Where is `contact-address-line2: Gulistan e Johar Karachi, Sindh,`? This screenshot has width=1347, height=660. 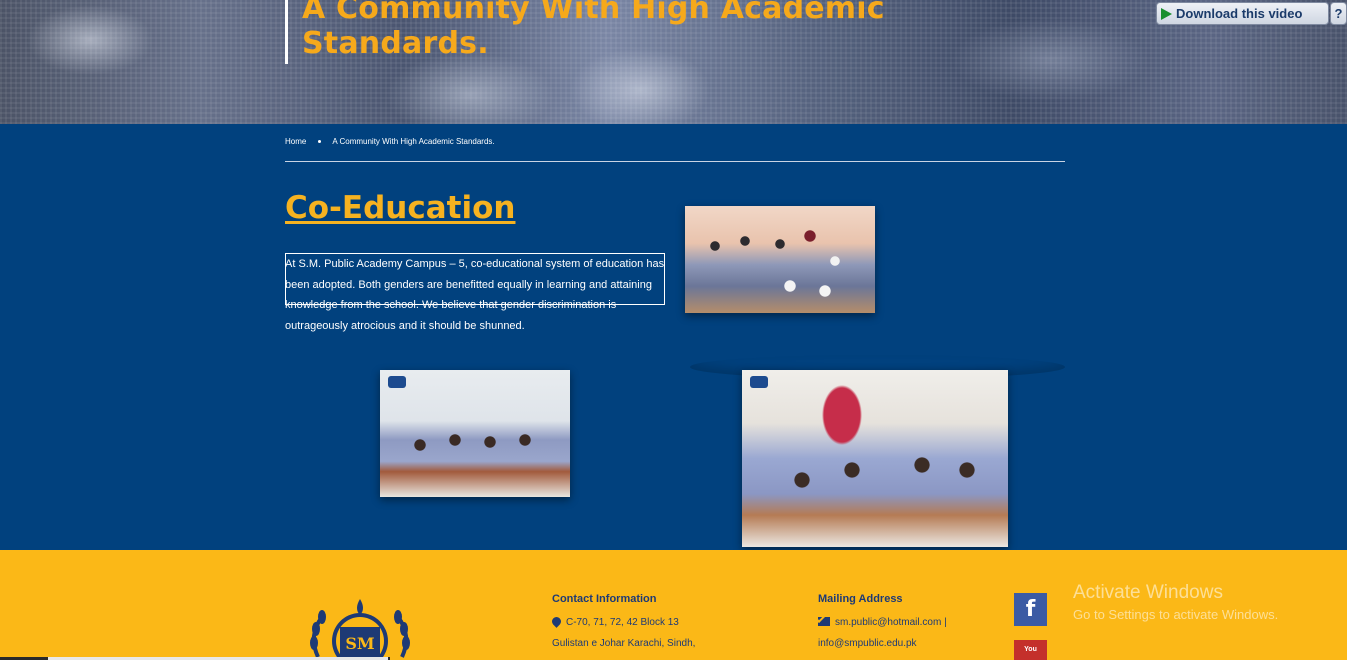
contact-address-line2: Gulistan e Johar Karachi, Sindh, is located at coordinates (624, 643).